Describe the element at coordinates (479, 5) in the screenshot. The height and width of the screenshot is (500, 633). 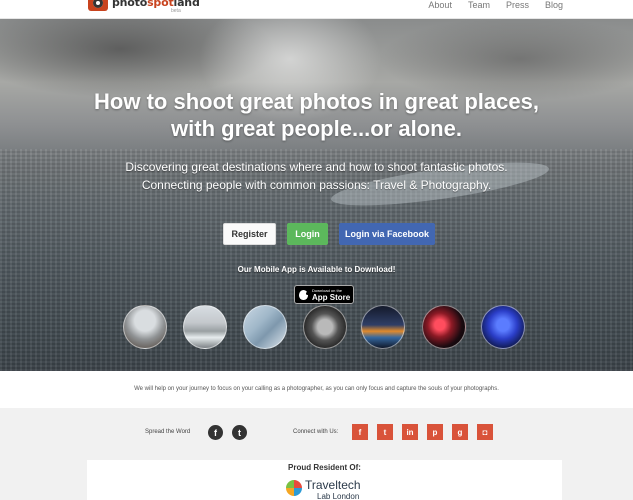
I see `nav-team: Team` at that location.